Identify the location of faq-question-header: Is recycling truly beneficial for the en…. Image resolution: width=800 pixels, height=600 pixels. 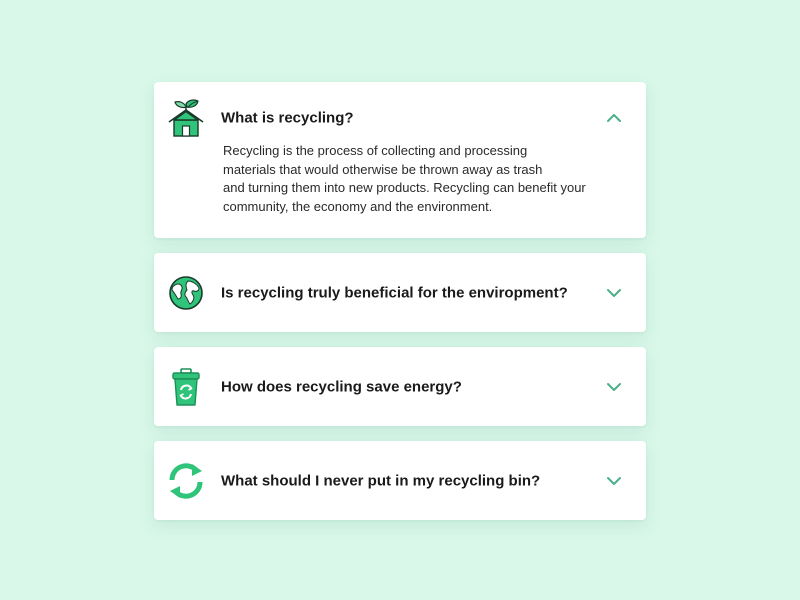
(400, 292).